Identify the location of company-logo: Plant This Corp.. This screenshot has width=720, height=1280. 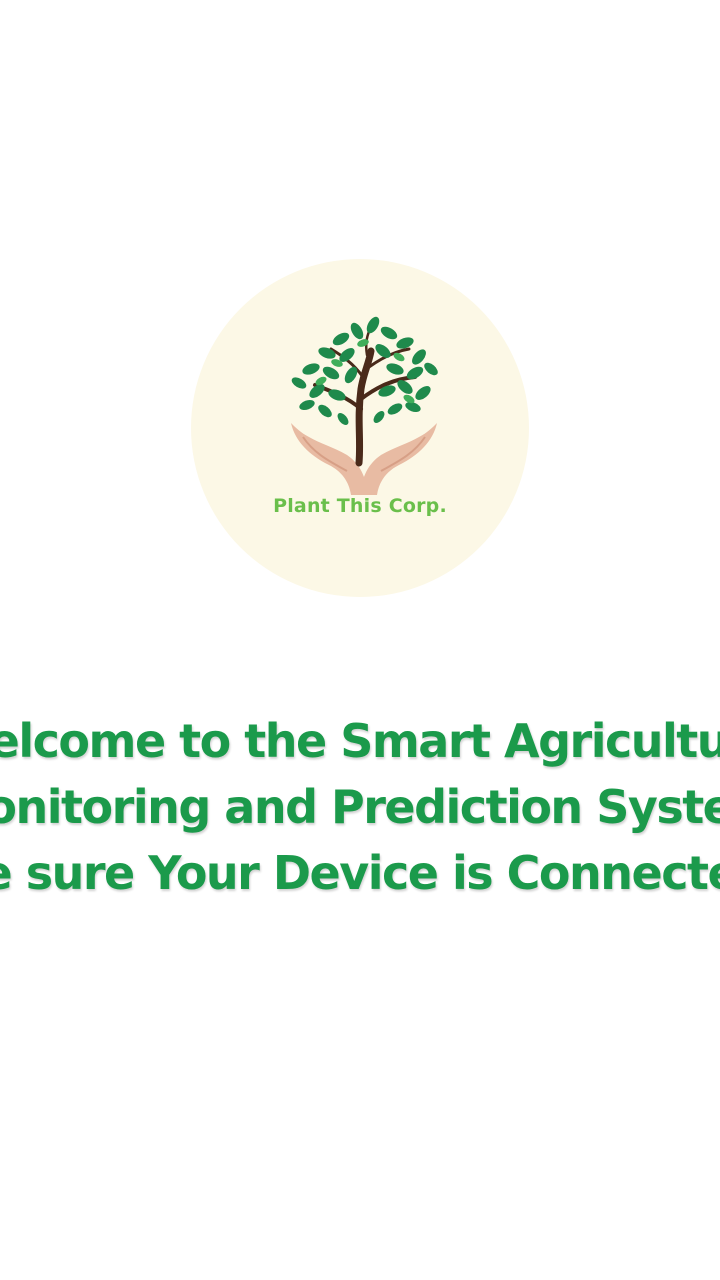
(360, 428).